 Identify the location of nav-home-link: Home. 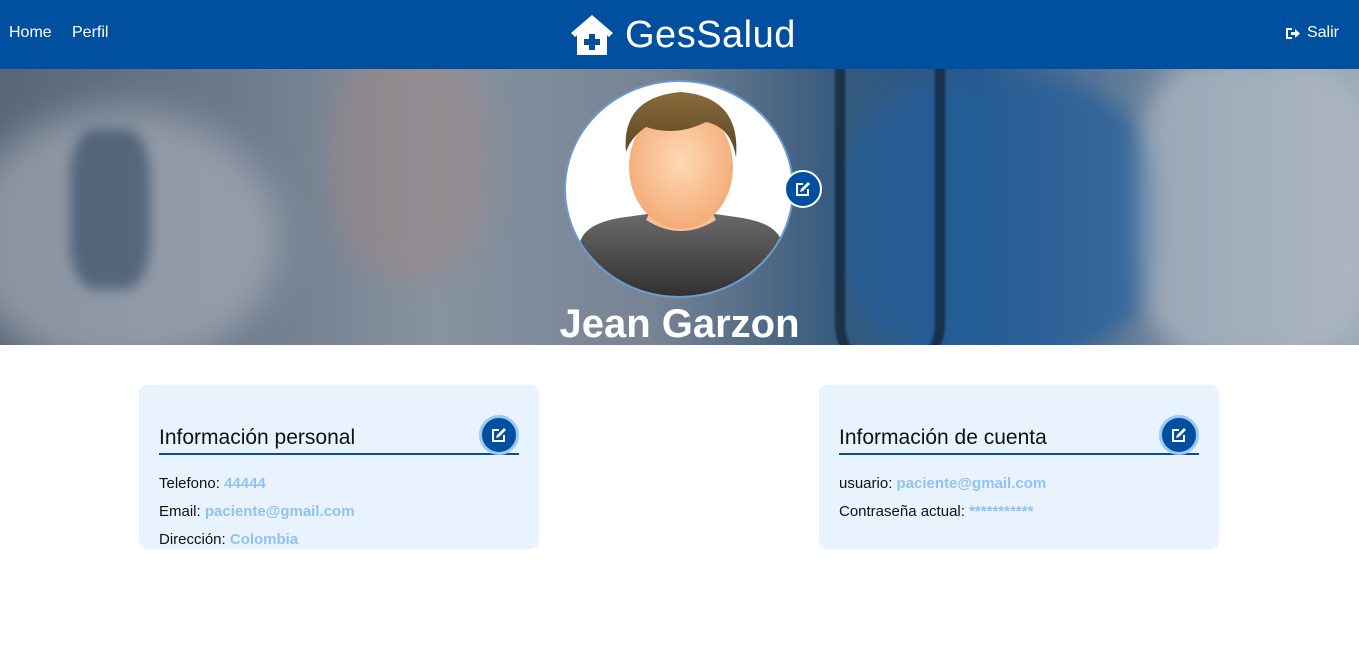
(30, 33).